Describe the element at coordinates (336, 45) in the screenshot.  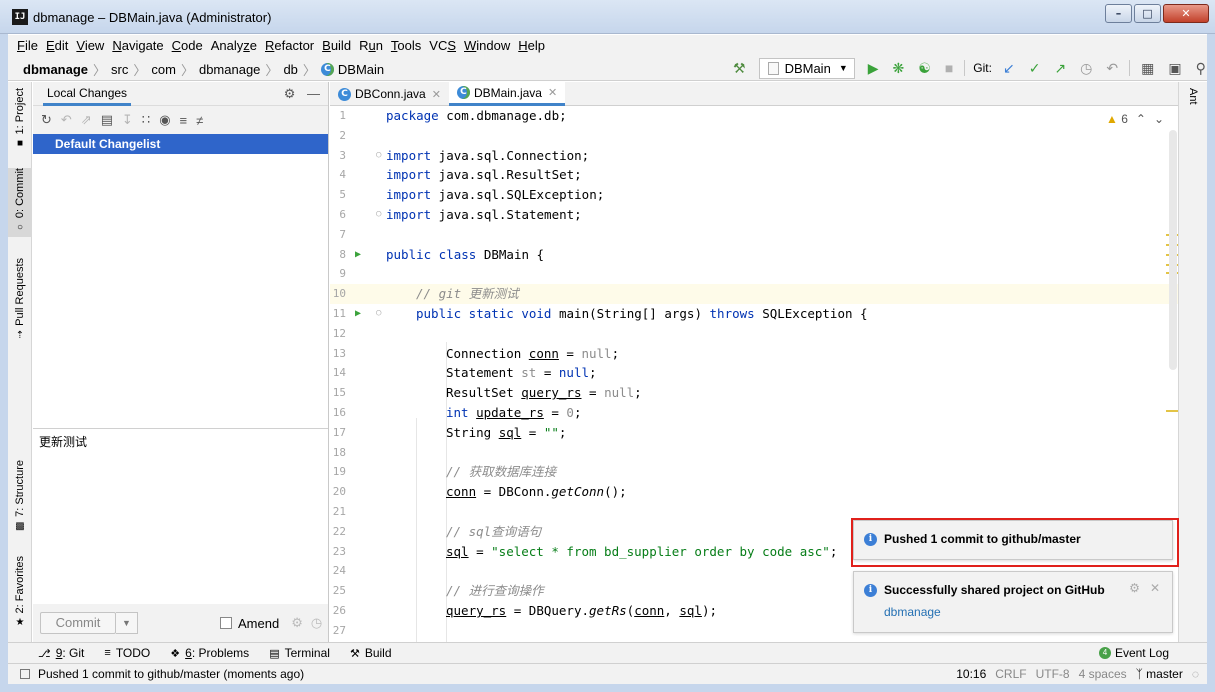
I see `menu-build: Build` at that location.